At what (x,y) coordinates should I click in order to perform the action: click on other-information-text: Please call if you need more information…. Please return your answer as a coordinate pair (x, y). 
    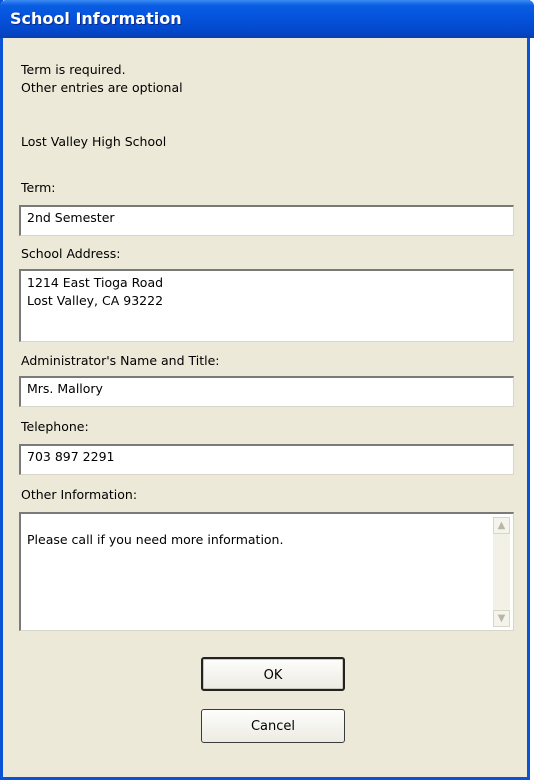
    Looking at the image, I should click on (155, 539).